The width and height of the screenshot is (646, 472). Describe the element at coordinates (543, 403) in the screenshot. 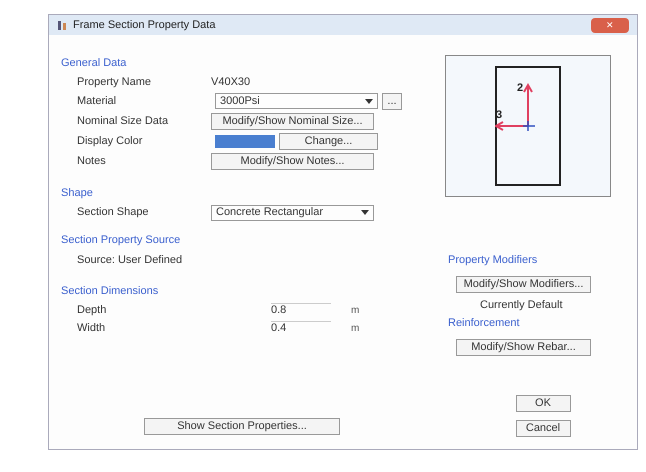

I see `push-button: OK` at that location.